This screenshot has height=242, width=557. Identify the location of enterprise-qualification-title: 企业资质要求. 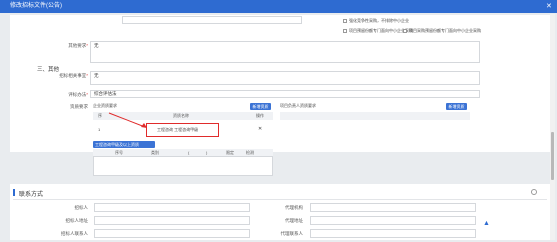
(105, 105).